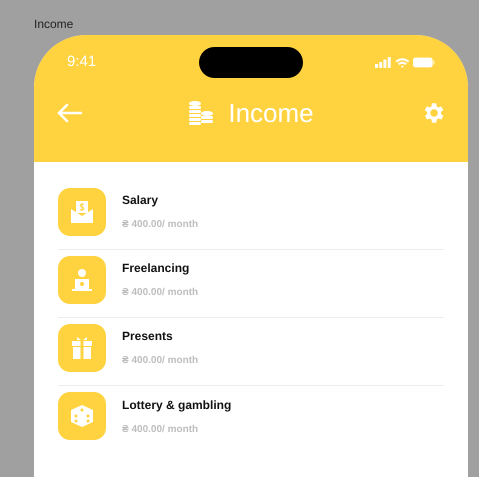 The height and width of the screenshot is (477, 479). I want to click on income-item: Salary ₴ 400.00/ month, so click(251, 216).